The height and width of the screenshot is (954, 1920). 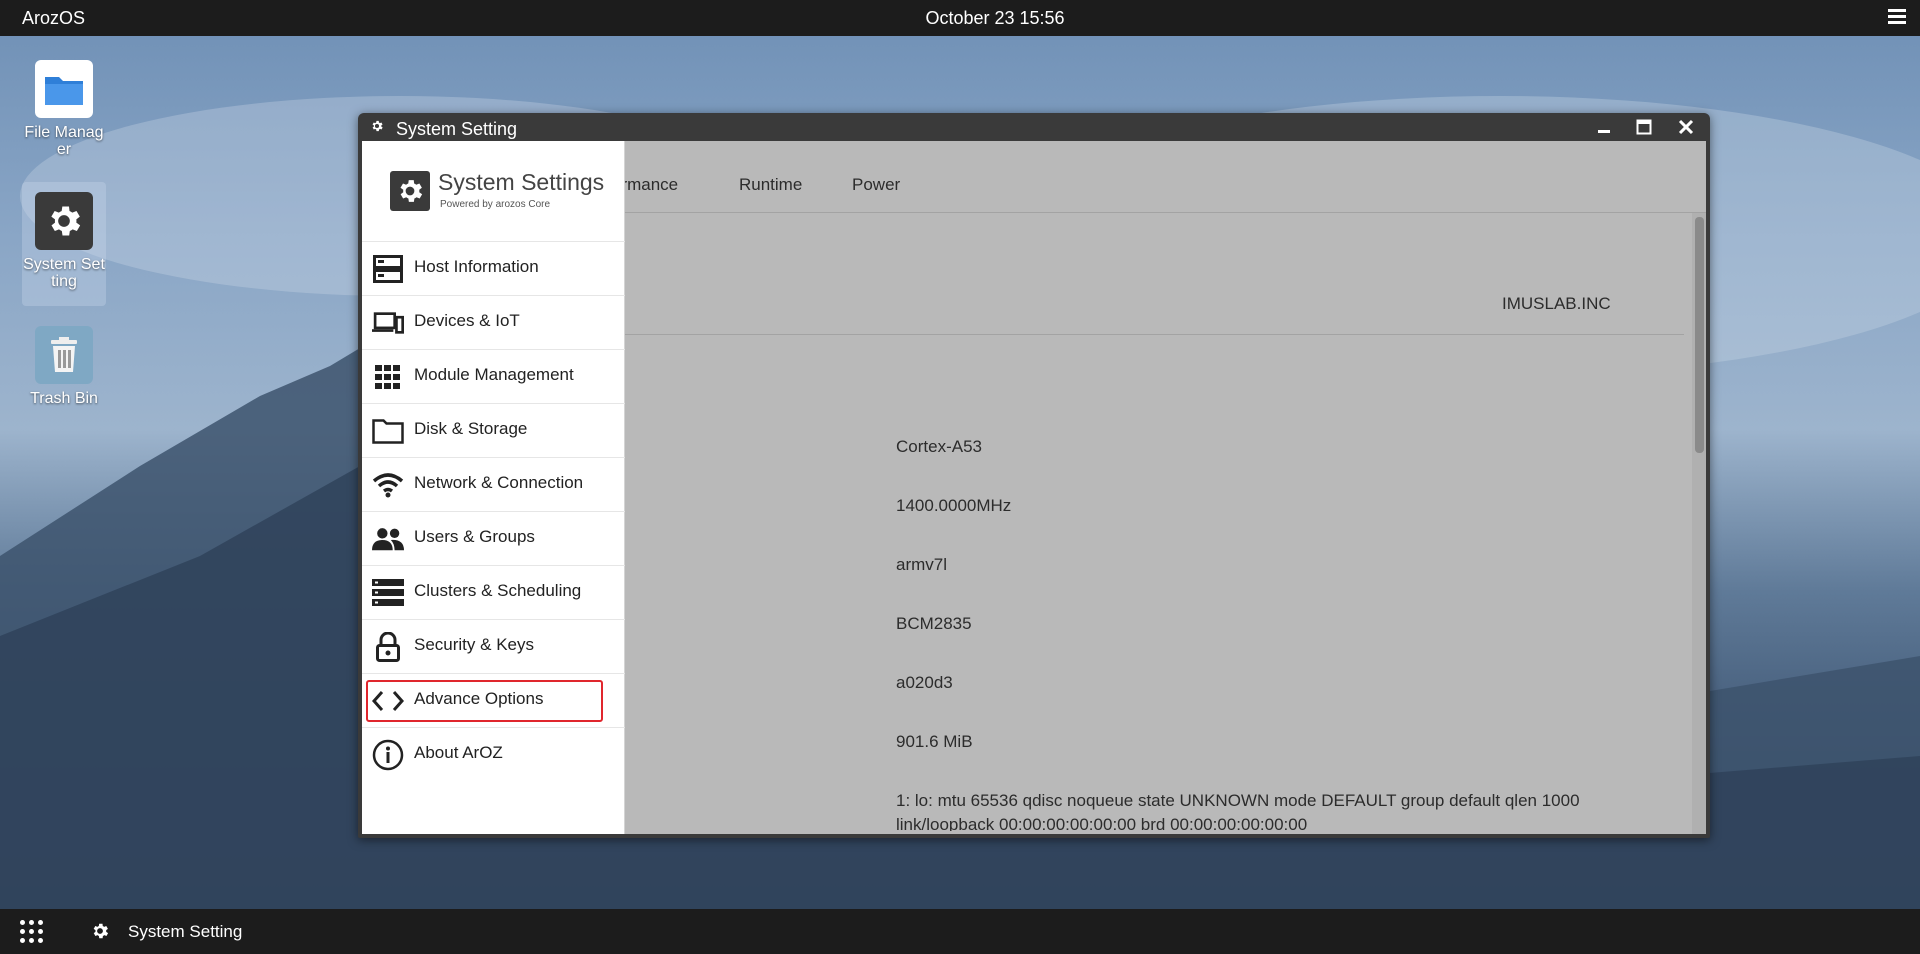 I want to click on minimize-button, so click(x=1604, y=127).